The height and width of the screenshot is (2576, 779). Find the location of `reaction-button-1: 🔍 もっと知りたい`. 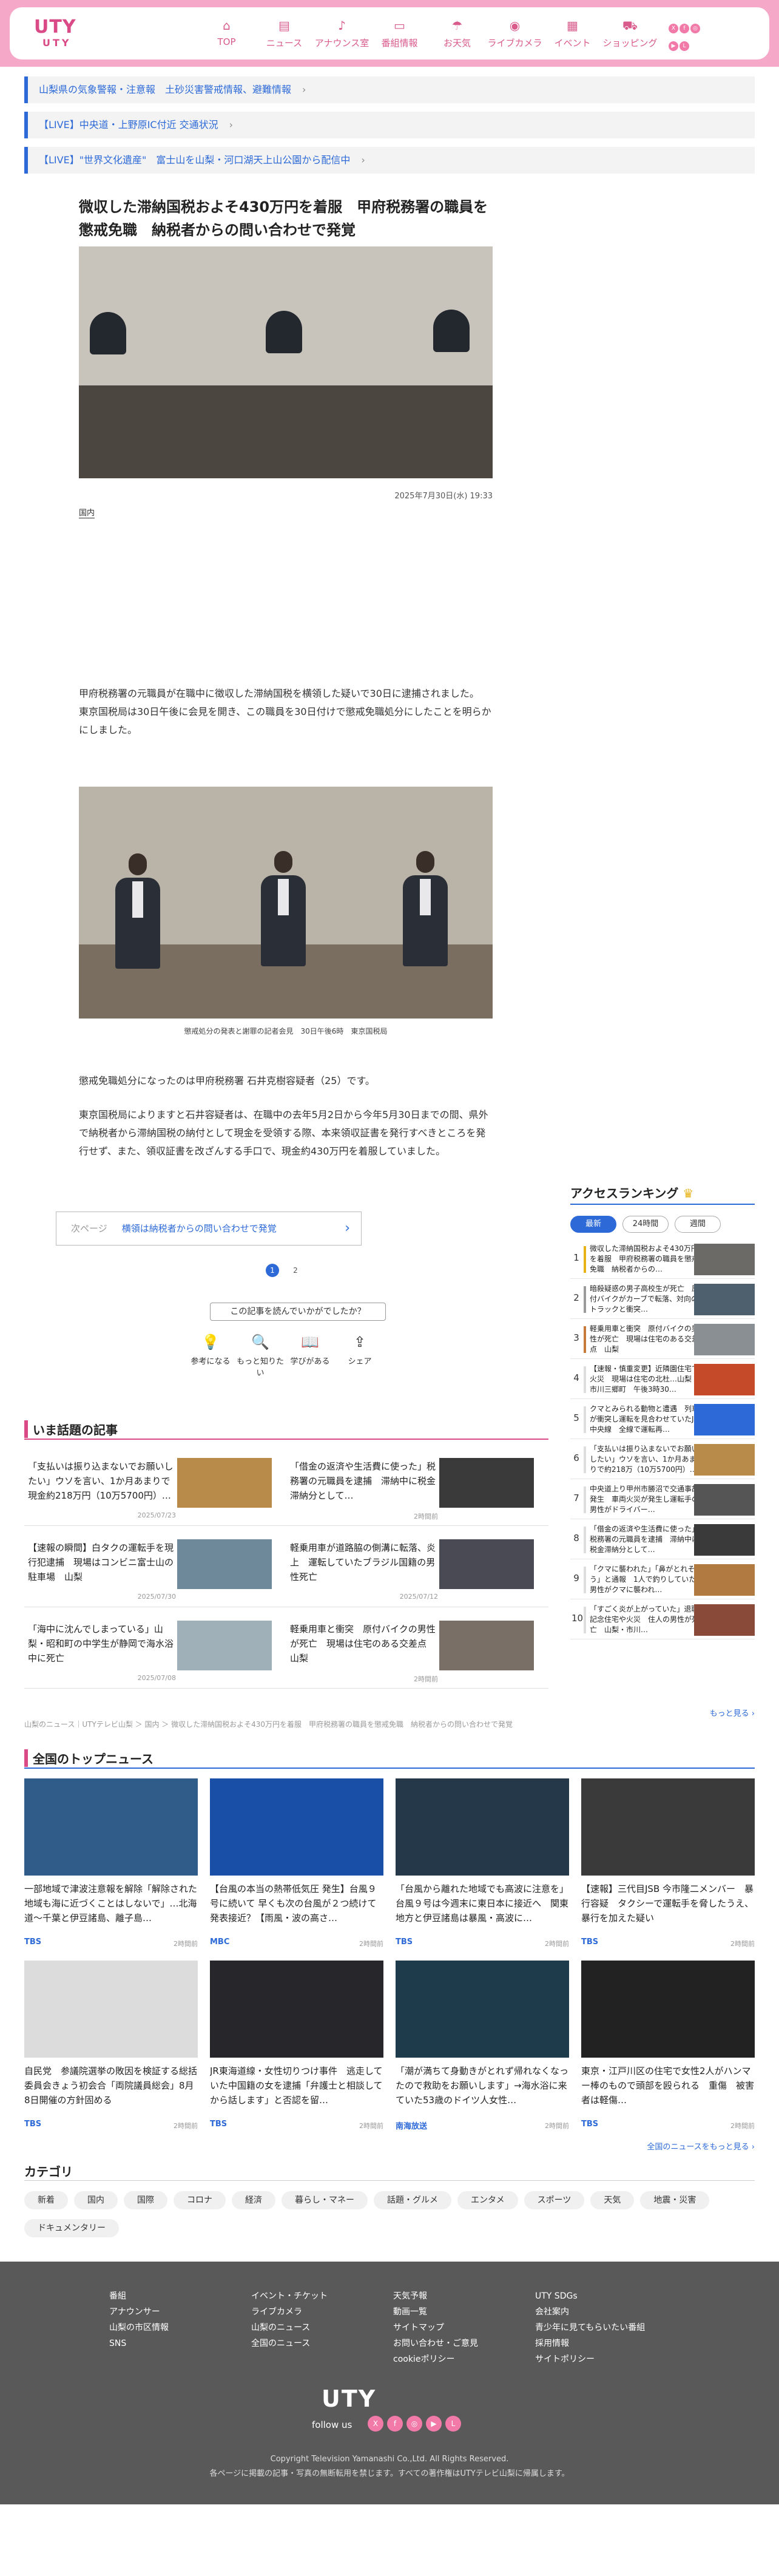

reaction-button-1: 🔍 もっと知りたい is located at coordinates (260, 1355).